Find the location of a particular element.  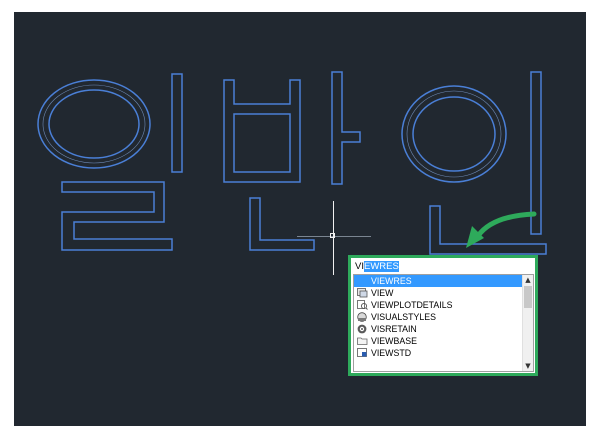

folder-icon is located at coordinates (362, 341).